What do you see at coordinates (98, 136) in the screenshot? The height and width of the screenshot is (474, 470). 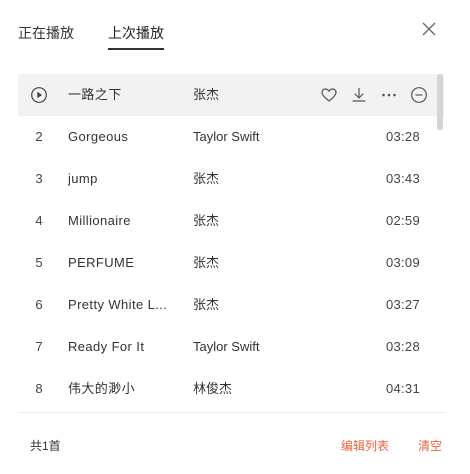 I see `track-title: Gorgeous` at bounding box center [98, 136].